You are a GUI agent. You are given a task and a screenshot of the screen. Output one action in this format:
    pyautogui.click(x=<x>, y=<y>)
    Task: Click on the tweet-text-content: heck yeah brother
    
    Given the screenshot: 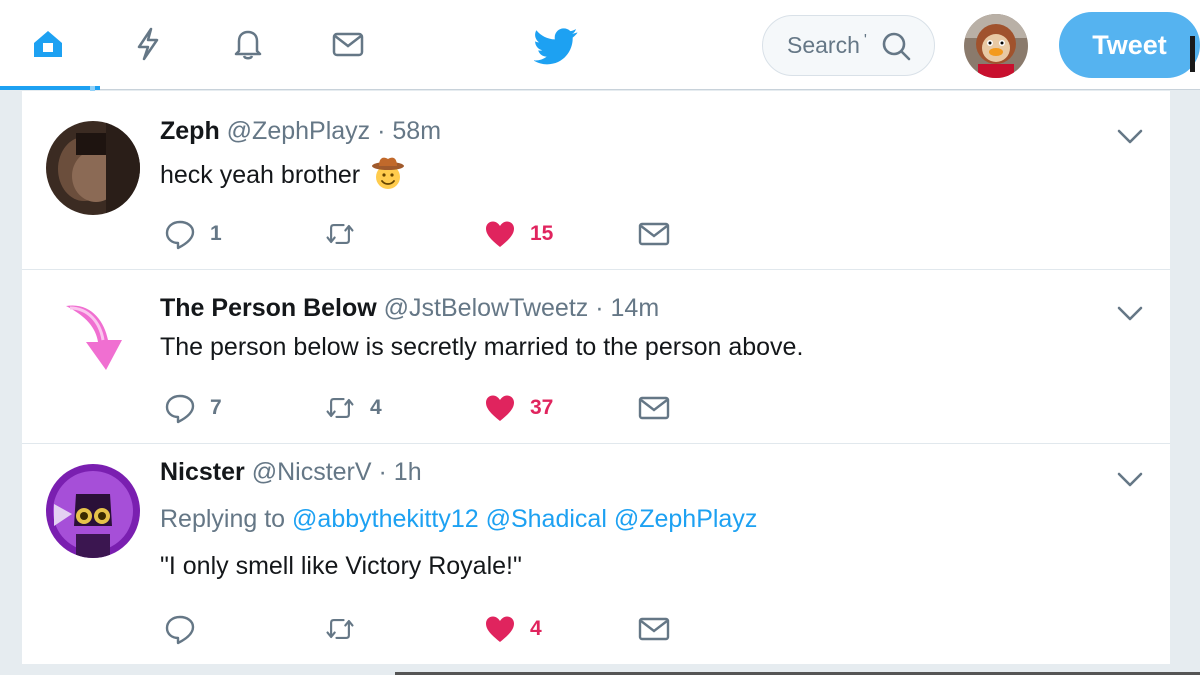 What is the action you would take?
    pyautogui.click(x=260, y=175)
    